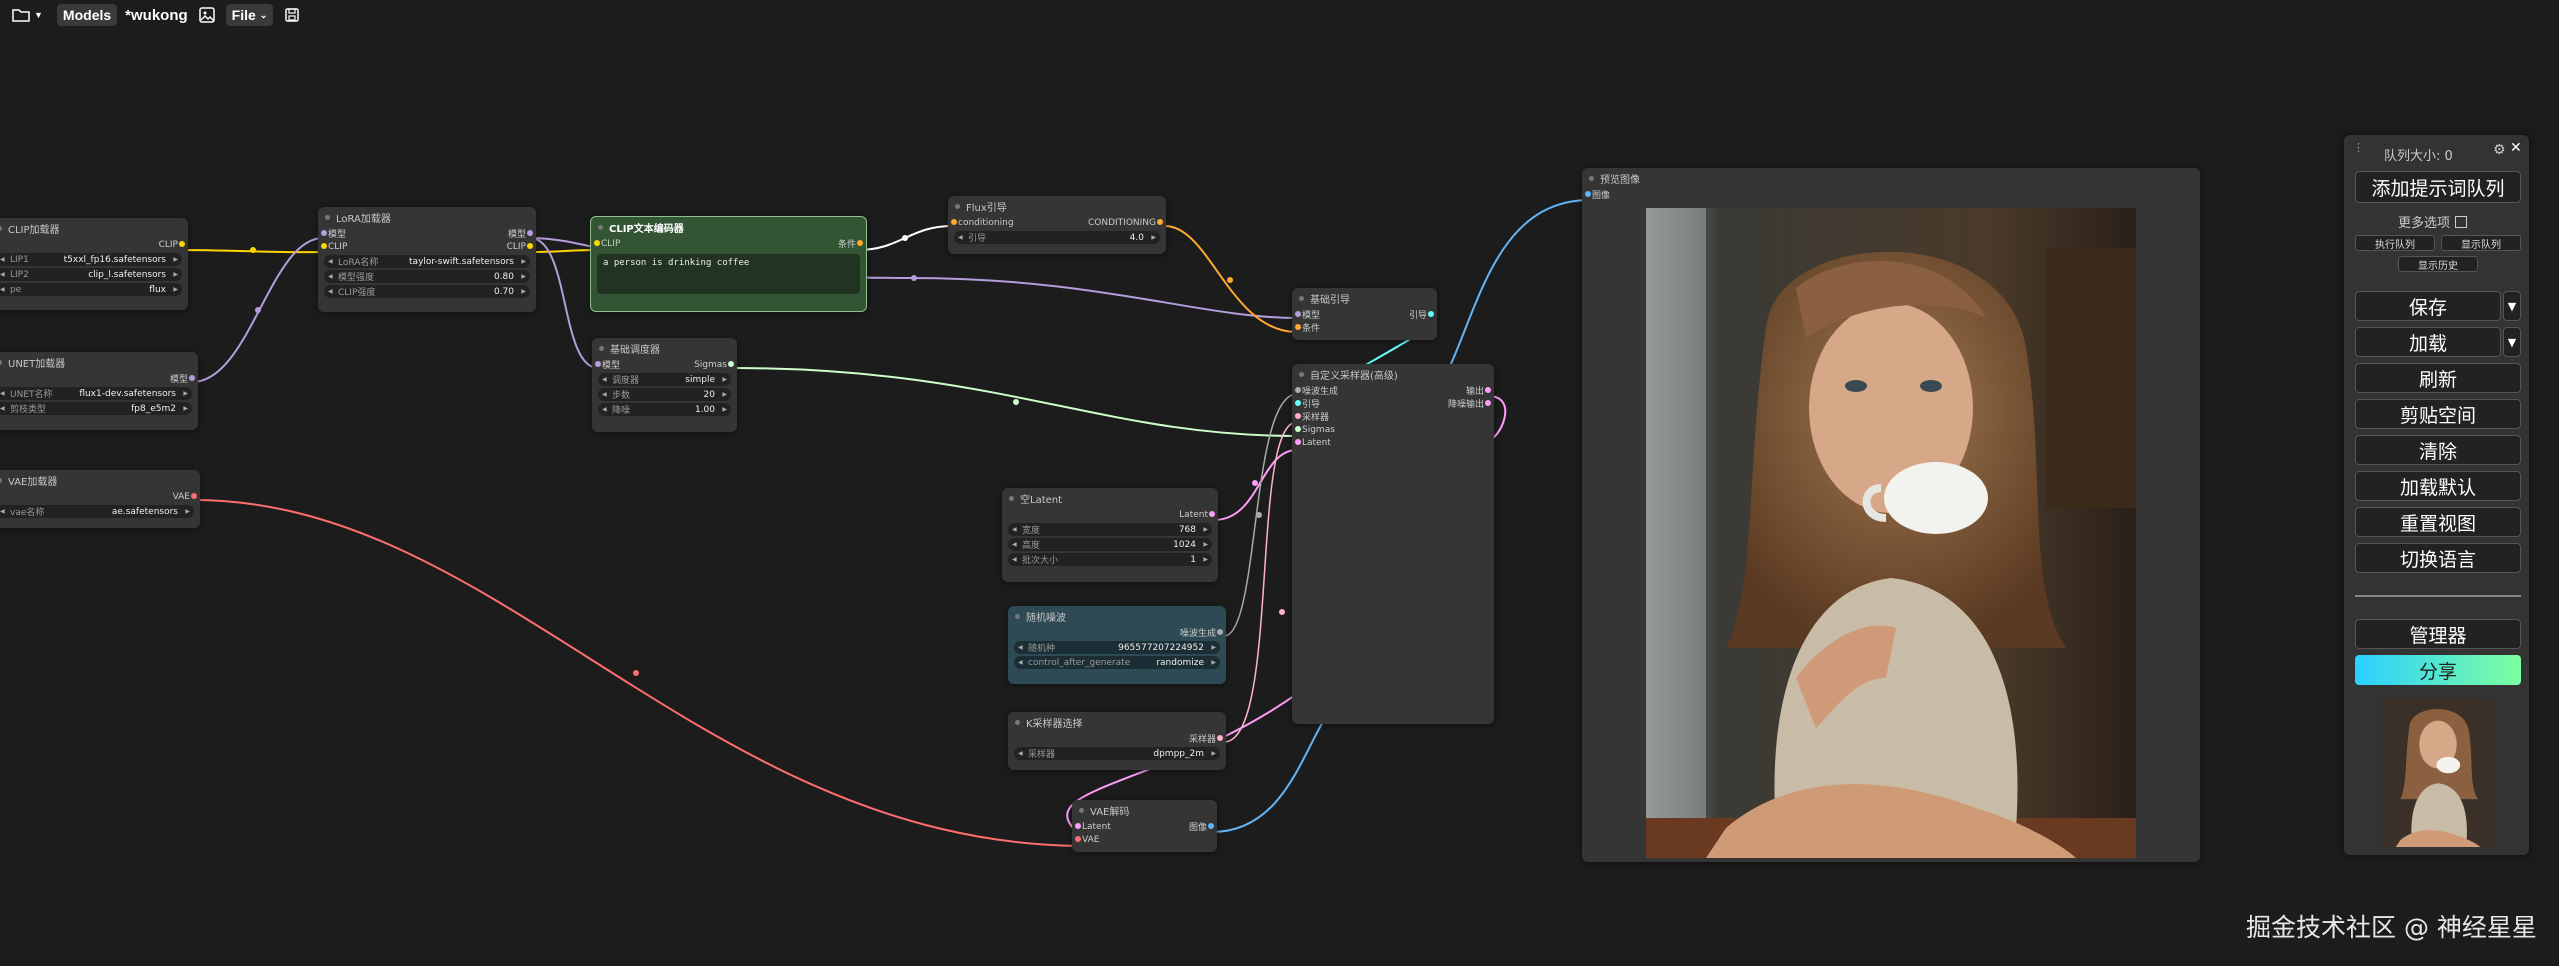 Image resolution: width=2559 pixels, height=966 pixels. What do you see at coordinates (2499, 150) in the screenshot?
I see `gear-icon: ⚙` at bounding box center [2499, 150].